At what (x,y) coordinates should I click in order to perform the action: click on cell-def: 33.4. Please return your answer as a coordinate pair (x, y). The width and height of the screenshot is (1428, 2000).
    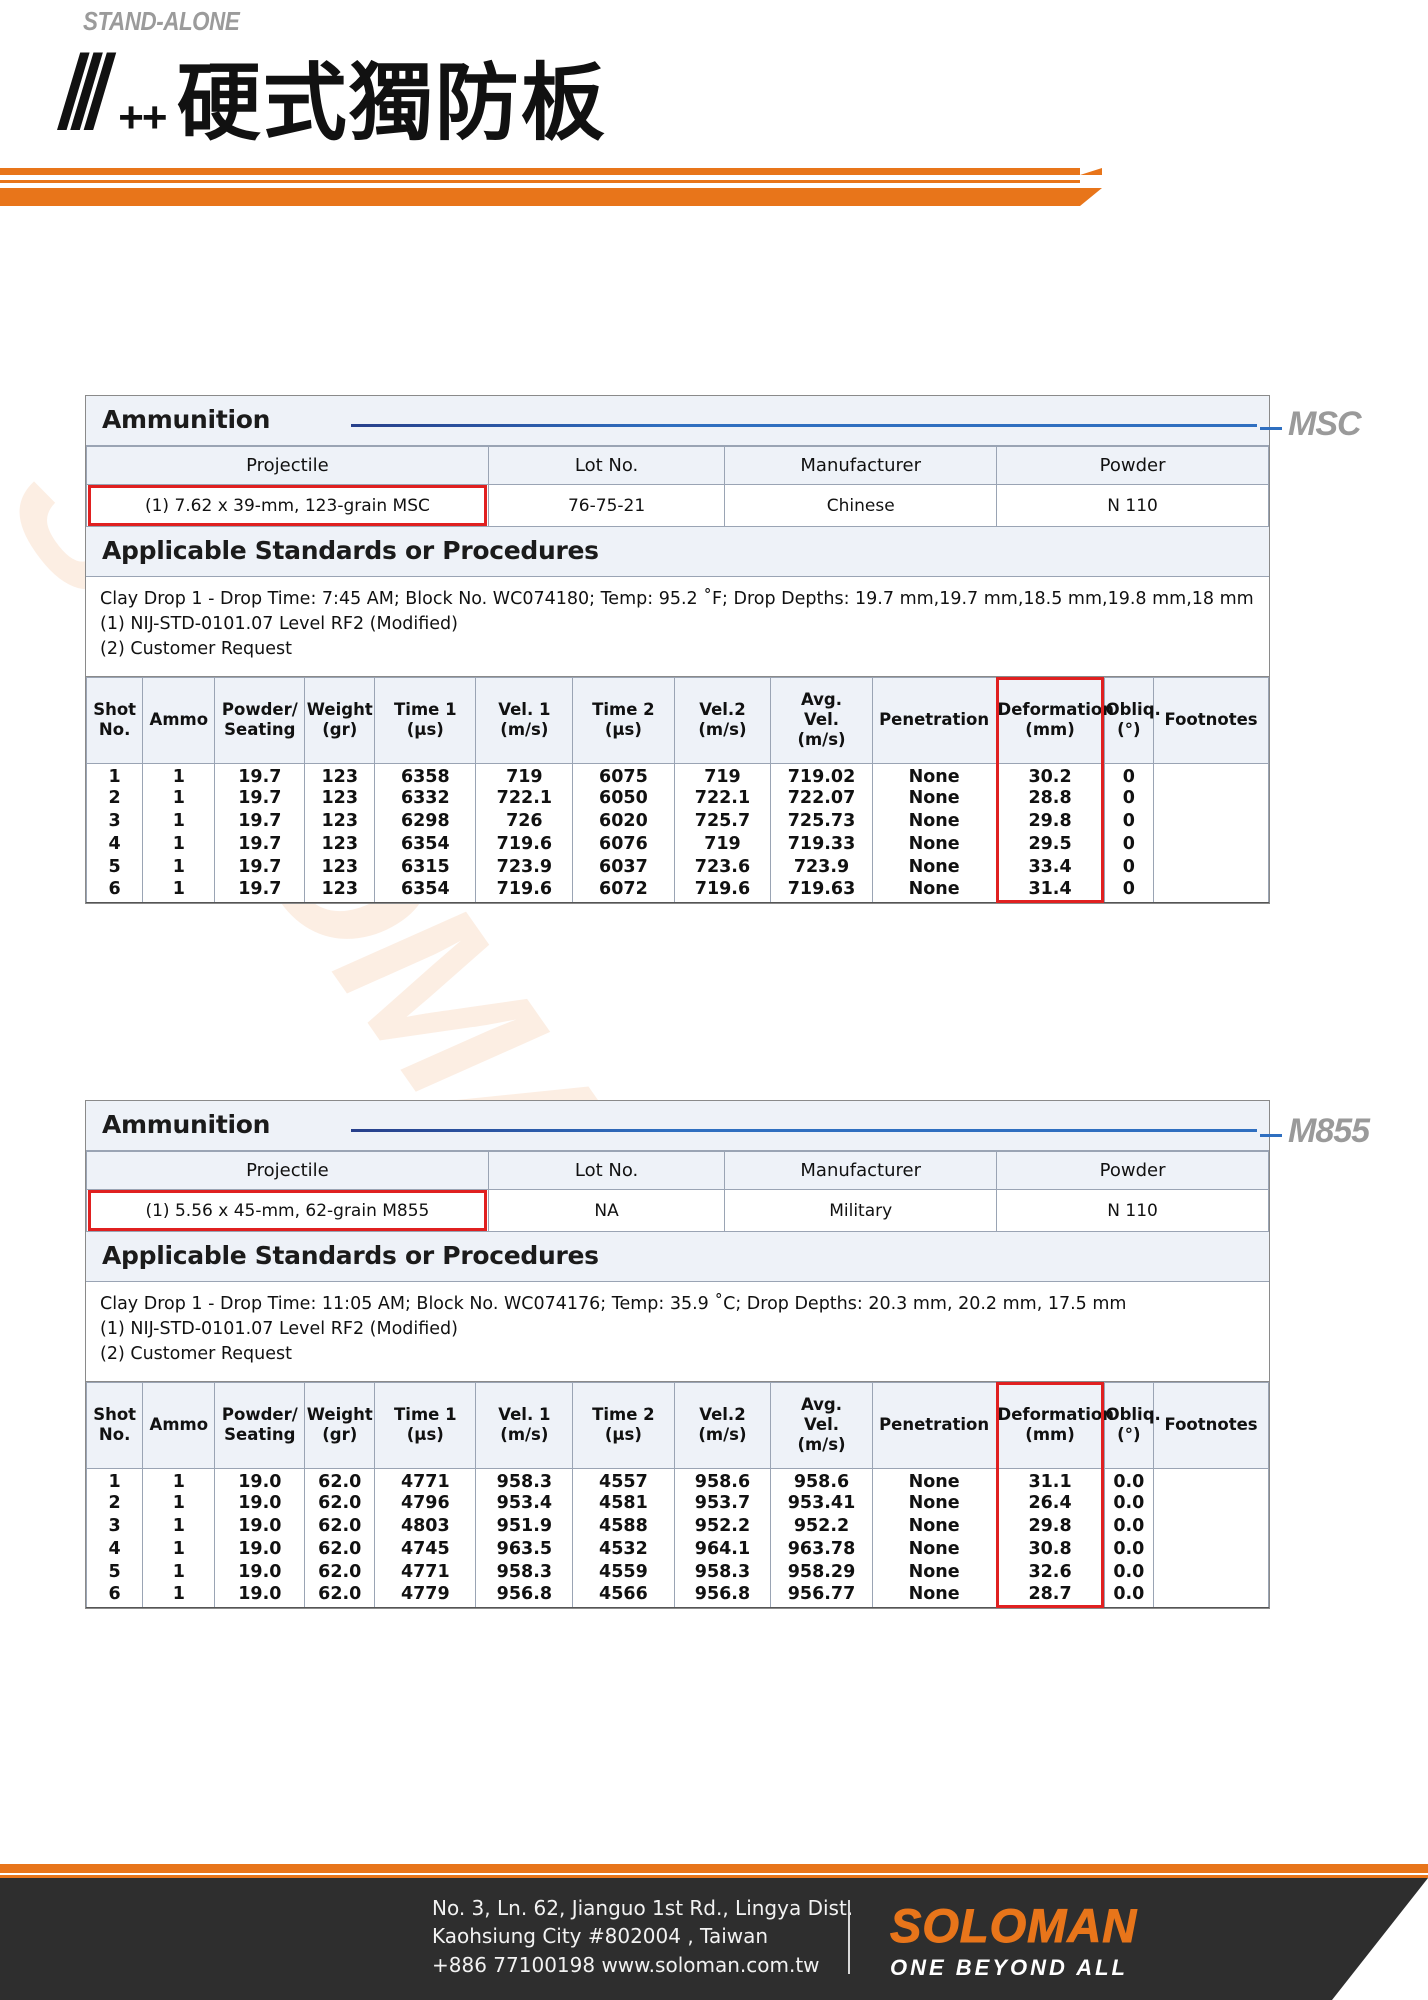
    Looking at the image, I should click on (1050, 867).